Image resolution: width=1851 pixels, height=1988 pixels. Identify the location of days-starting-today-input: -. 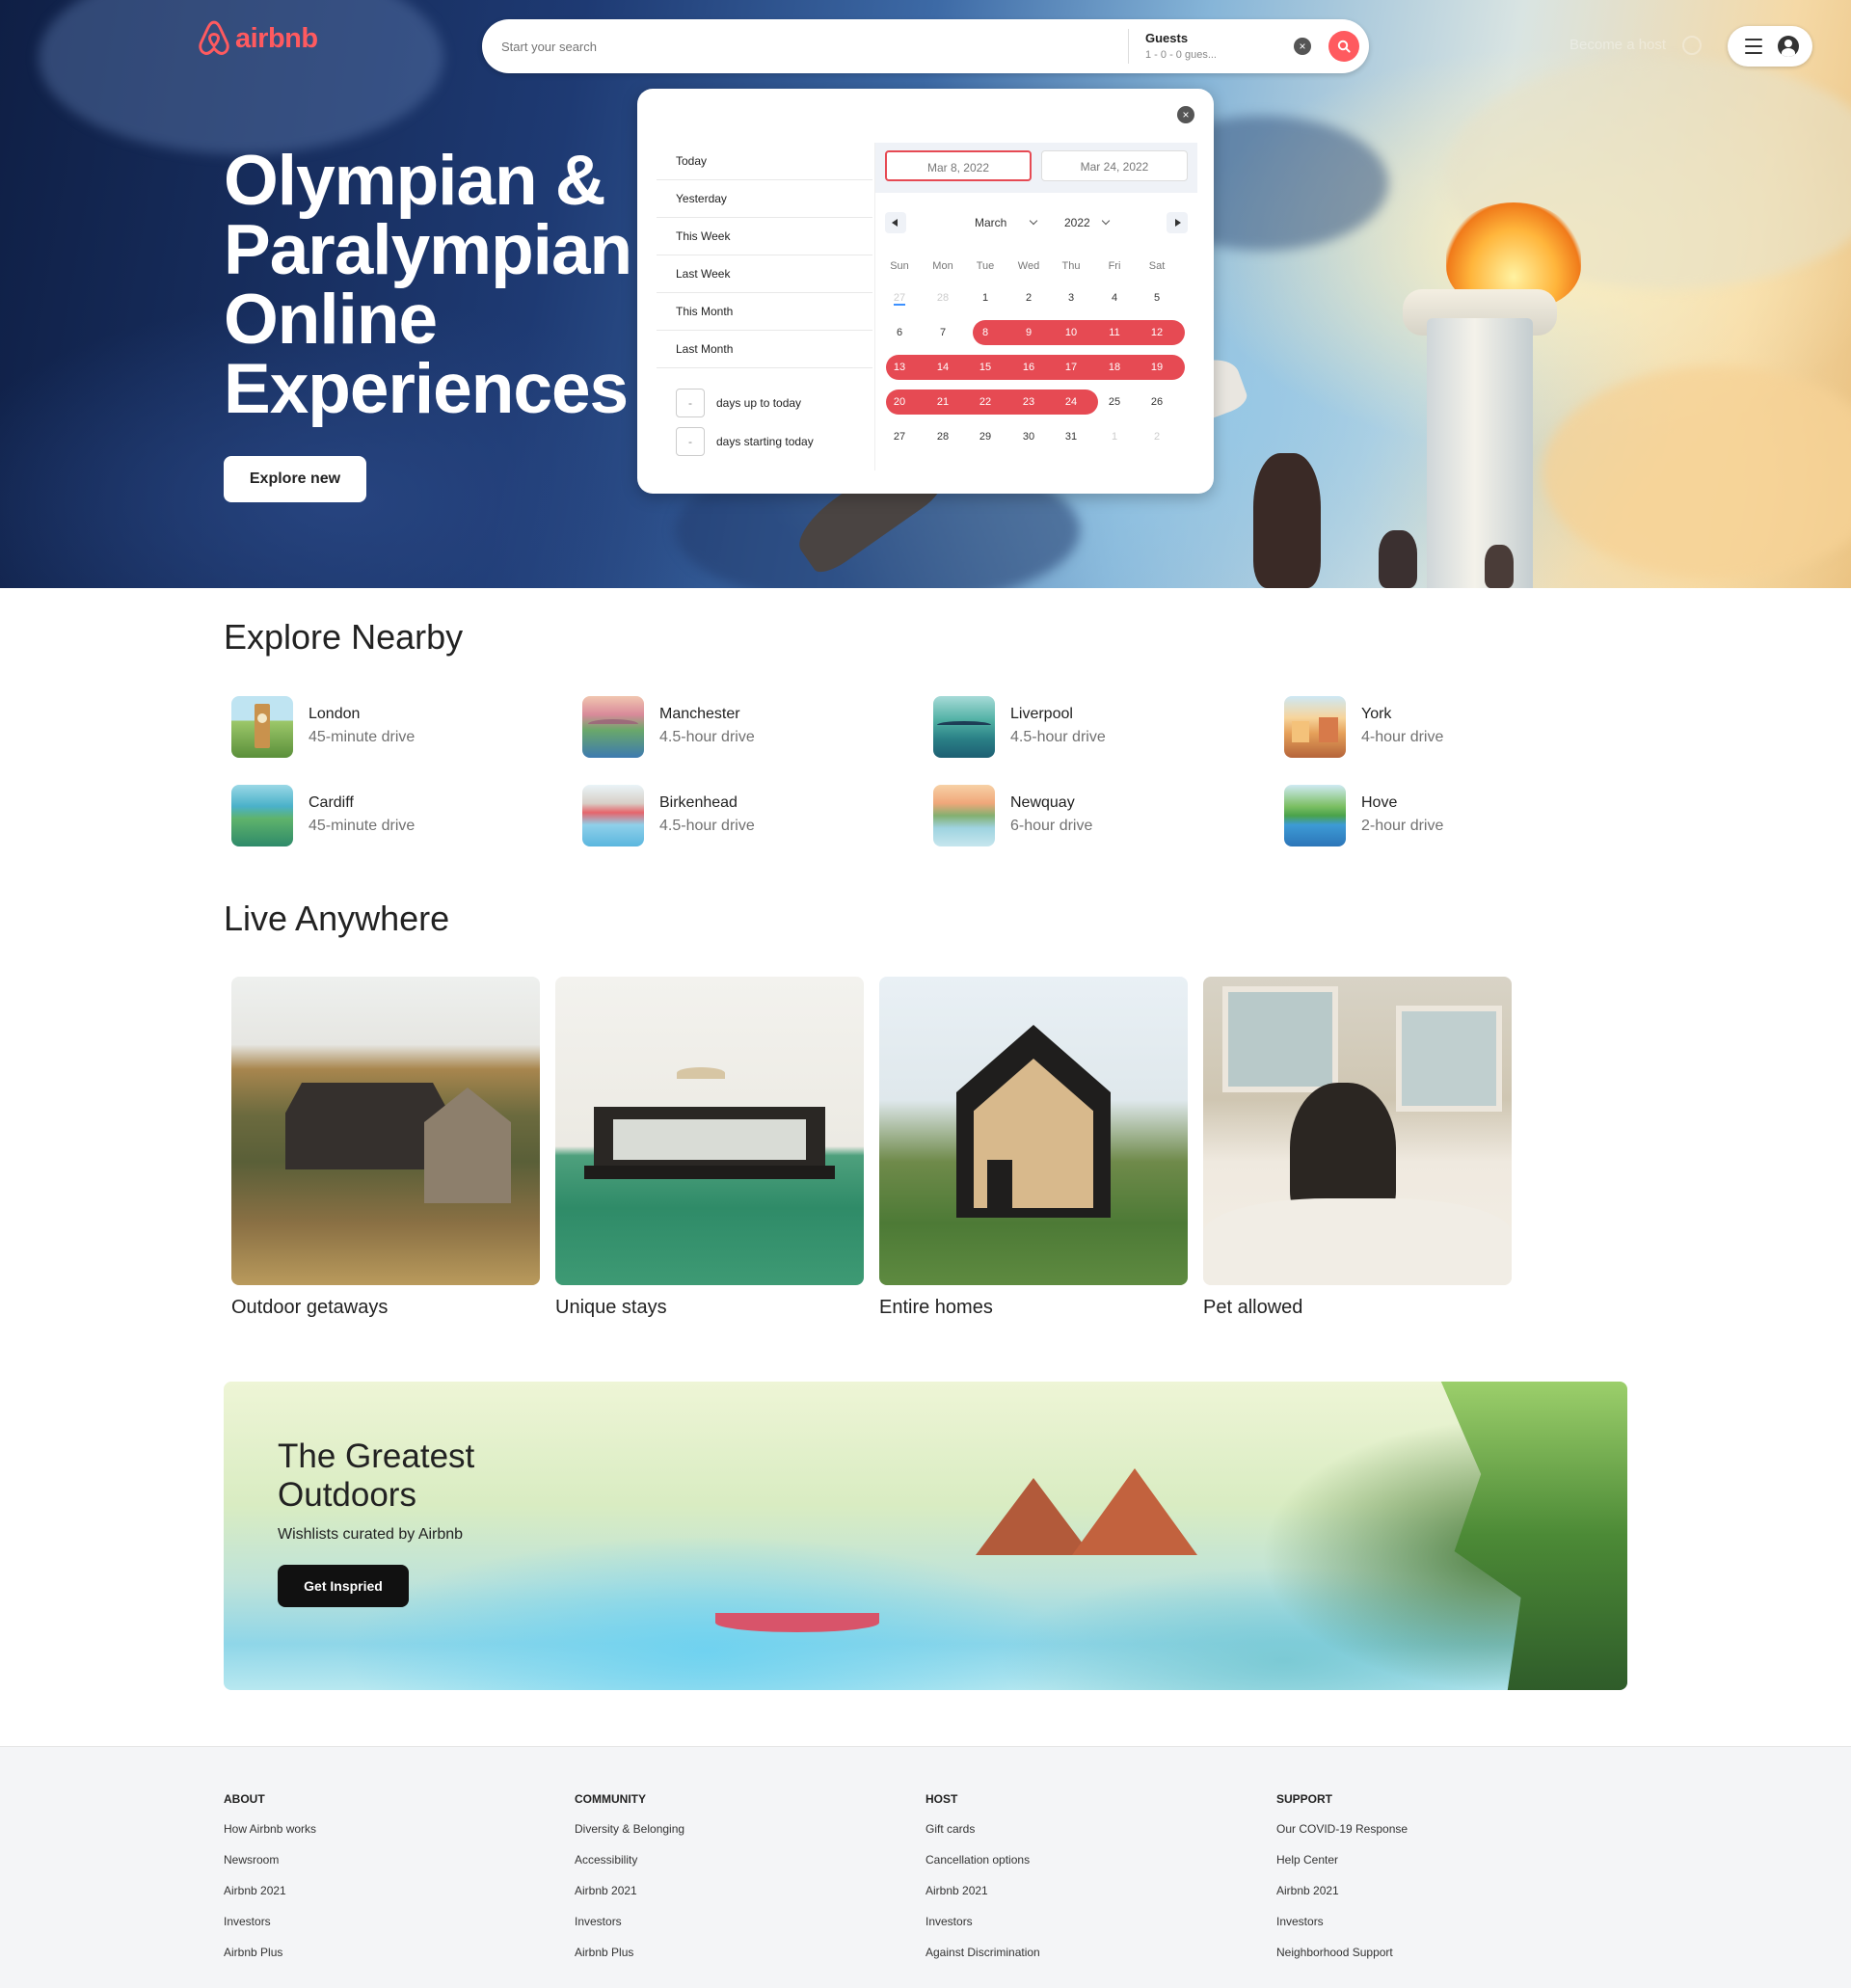
(690, 442).